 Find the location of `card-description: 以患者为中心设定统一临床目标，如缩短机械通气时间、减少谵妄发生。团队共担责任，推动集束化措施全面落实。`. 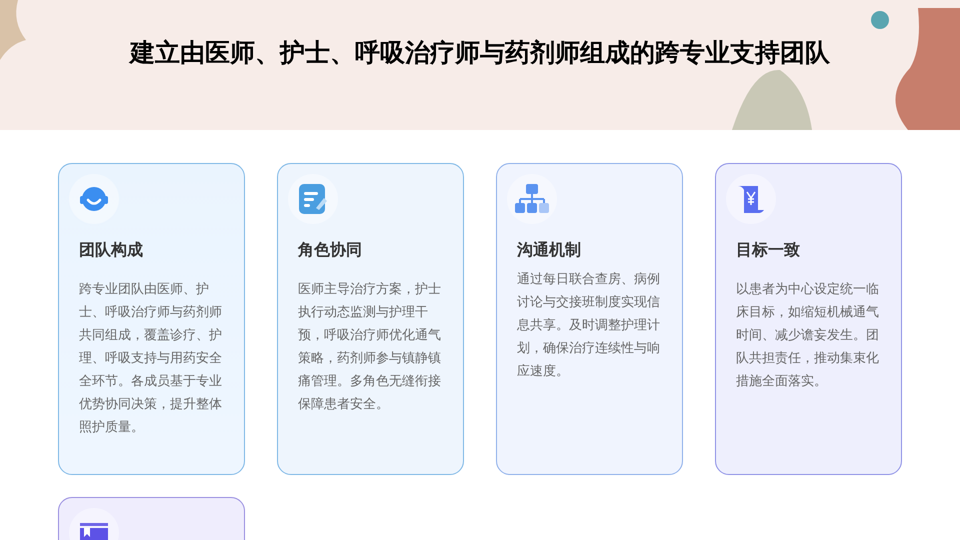

card-description: 以患者为中心设定统一临床目标，如缩短机械通气时间、减少谵妄发生。团队共担责任，推动集束化措施全面落实。 is located at coordinates (808, 336).